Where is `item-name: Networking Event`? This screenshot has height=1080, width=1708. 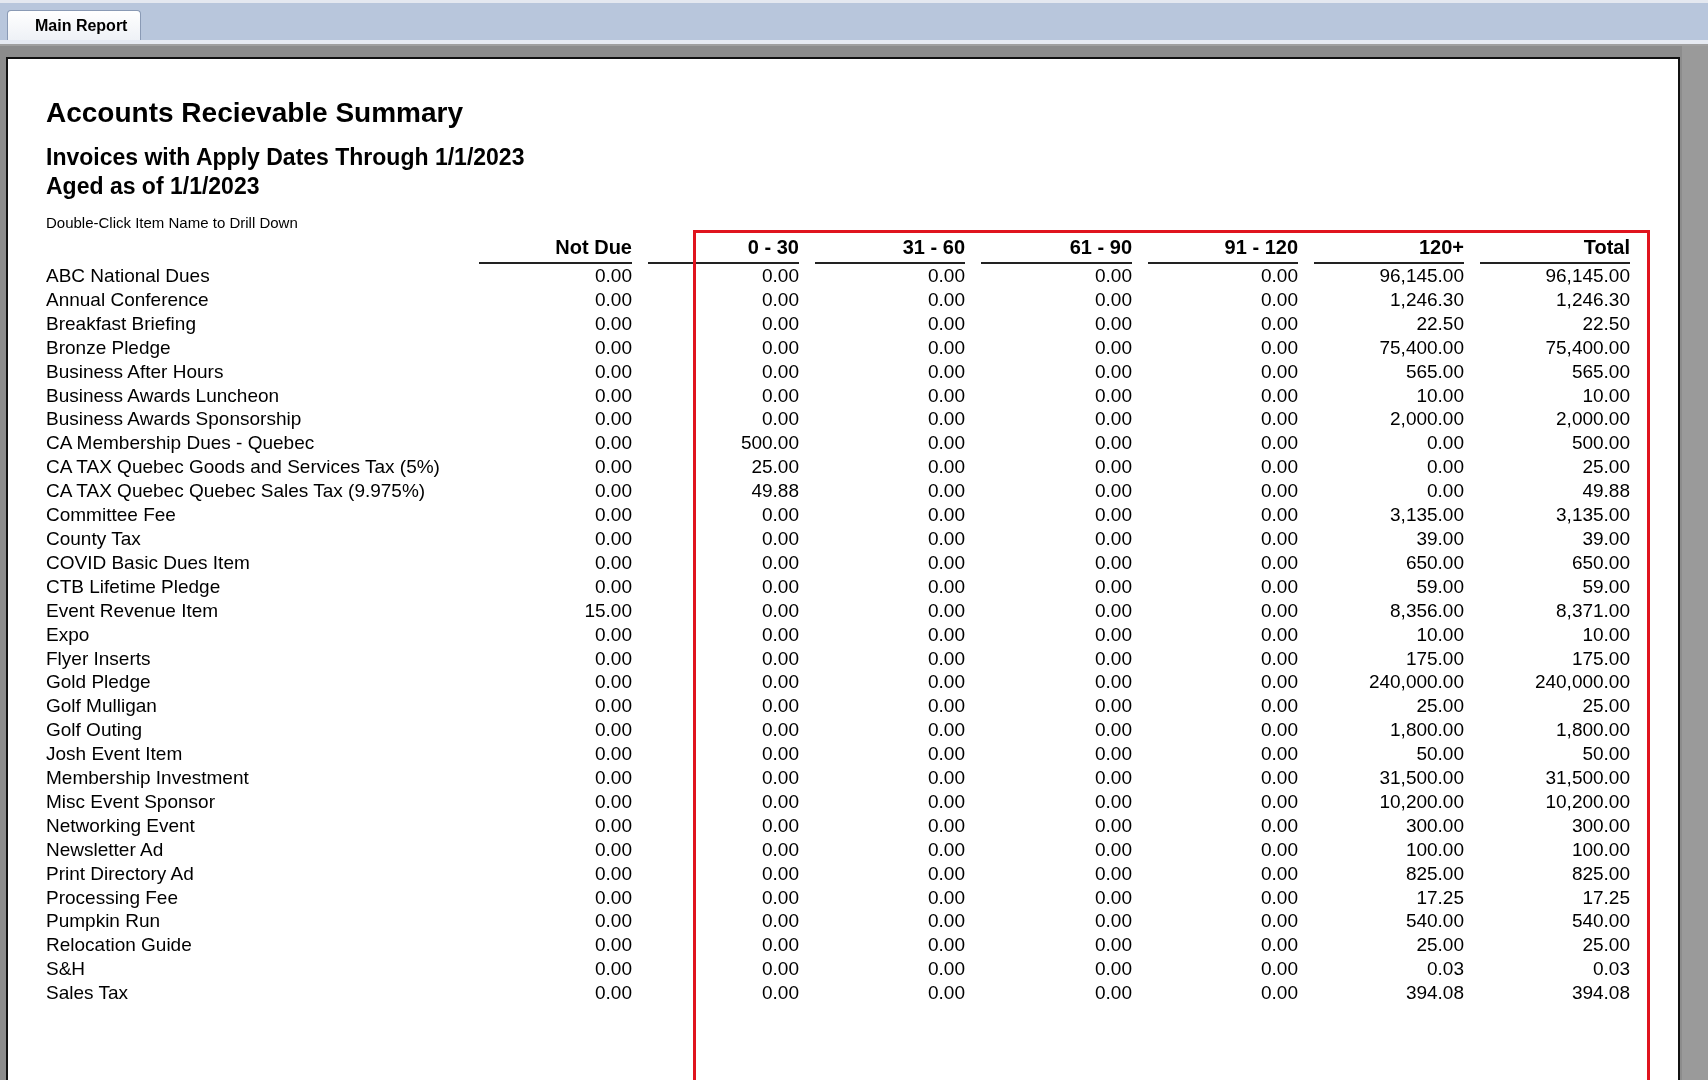
item-name: Networking Event is located at coordinates (254, 825).